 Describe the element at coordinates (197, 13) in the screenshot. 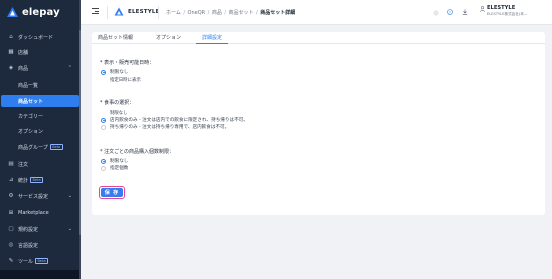

I see `breadcrumb-oneqr: OneQR` at that location.